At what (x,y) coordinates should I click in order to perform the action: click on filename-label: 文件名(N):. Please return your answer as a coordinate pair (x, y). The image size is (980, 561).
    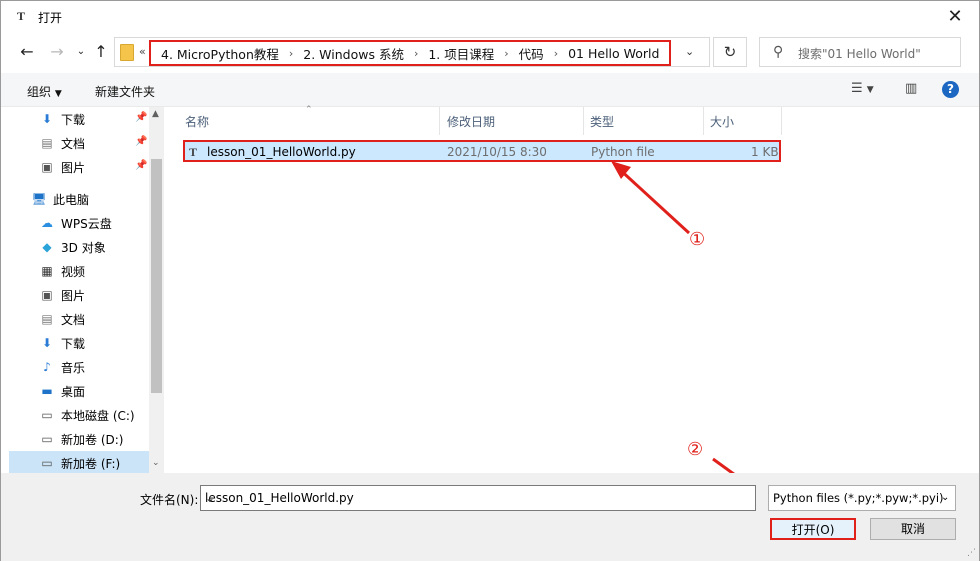
    Looking at the image, I should click on (169, 500).